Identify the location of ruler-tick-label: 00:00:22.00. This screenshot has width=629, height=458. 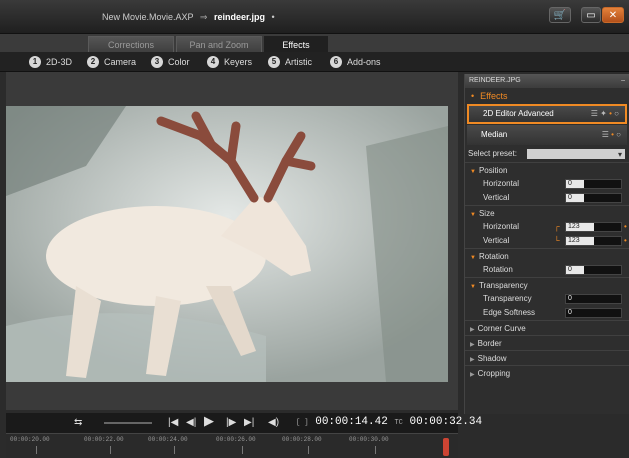
(104, 439).